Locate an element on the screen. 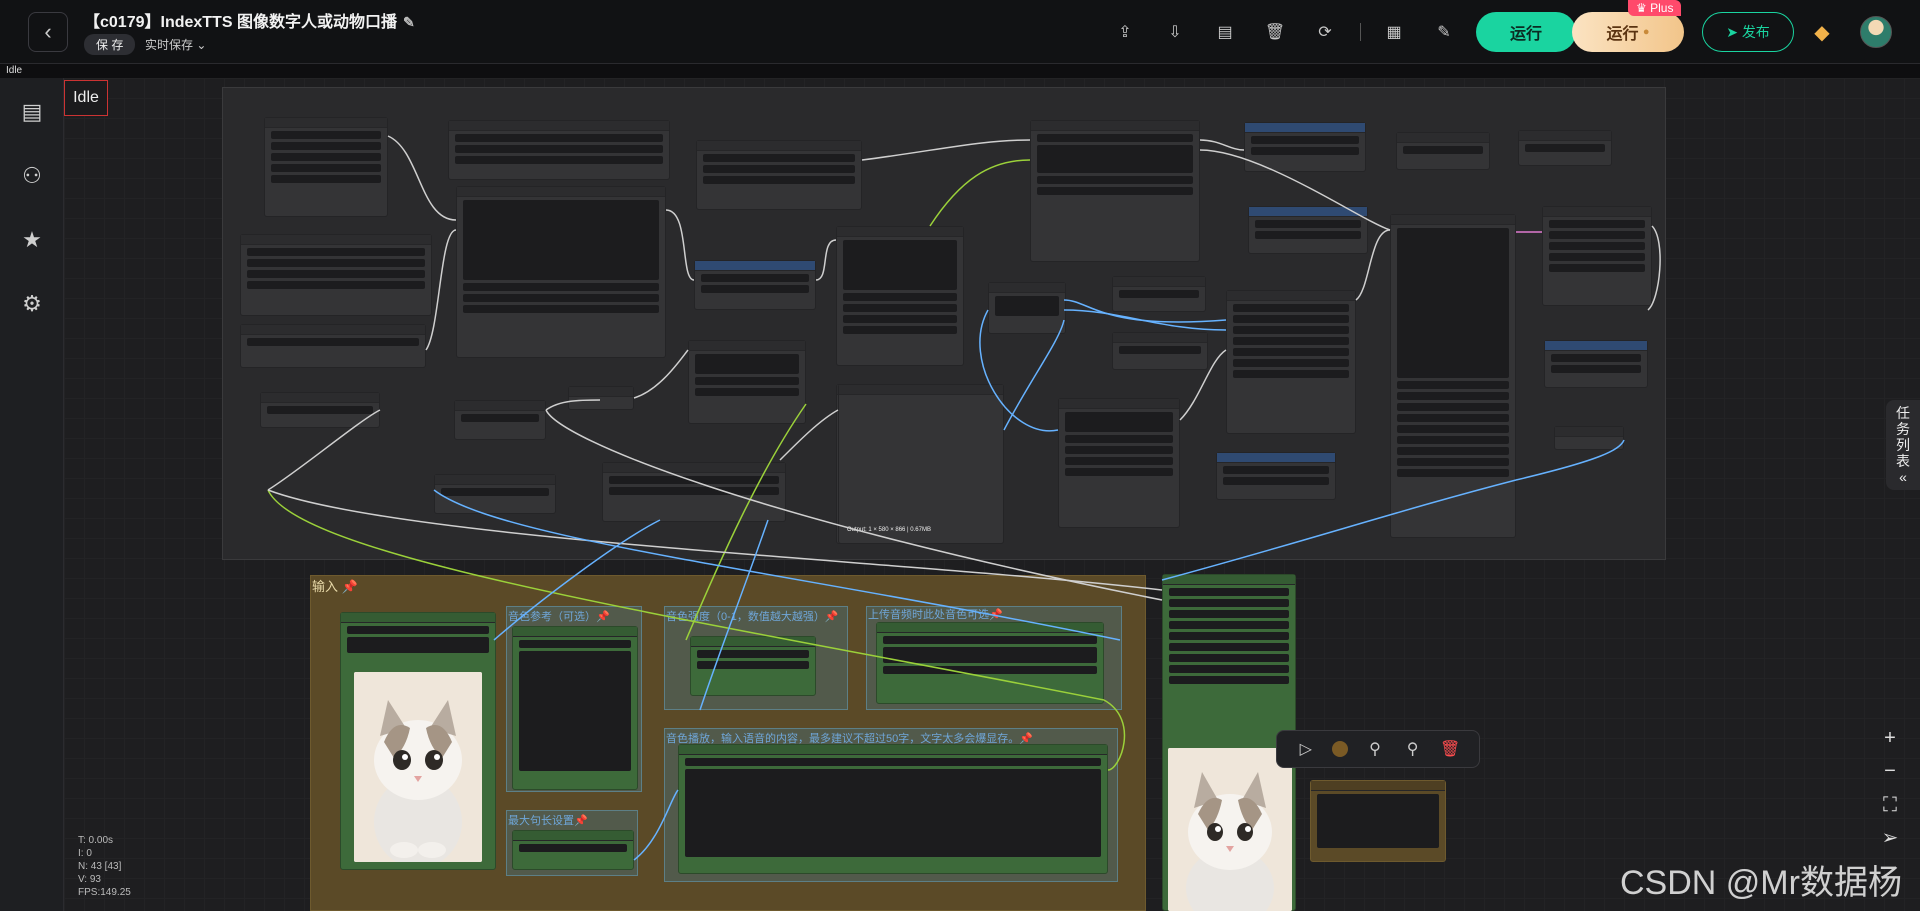  grid-icon: ▦ is located at coordinates (1394, 32).